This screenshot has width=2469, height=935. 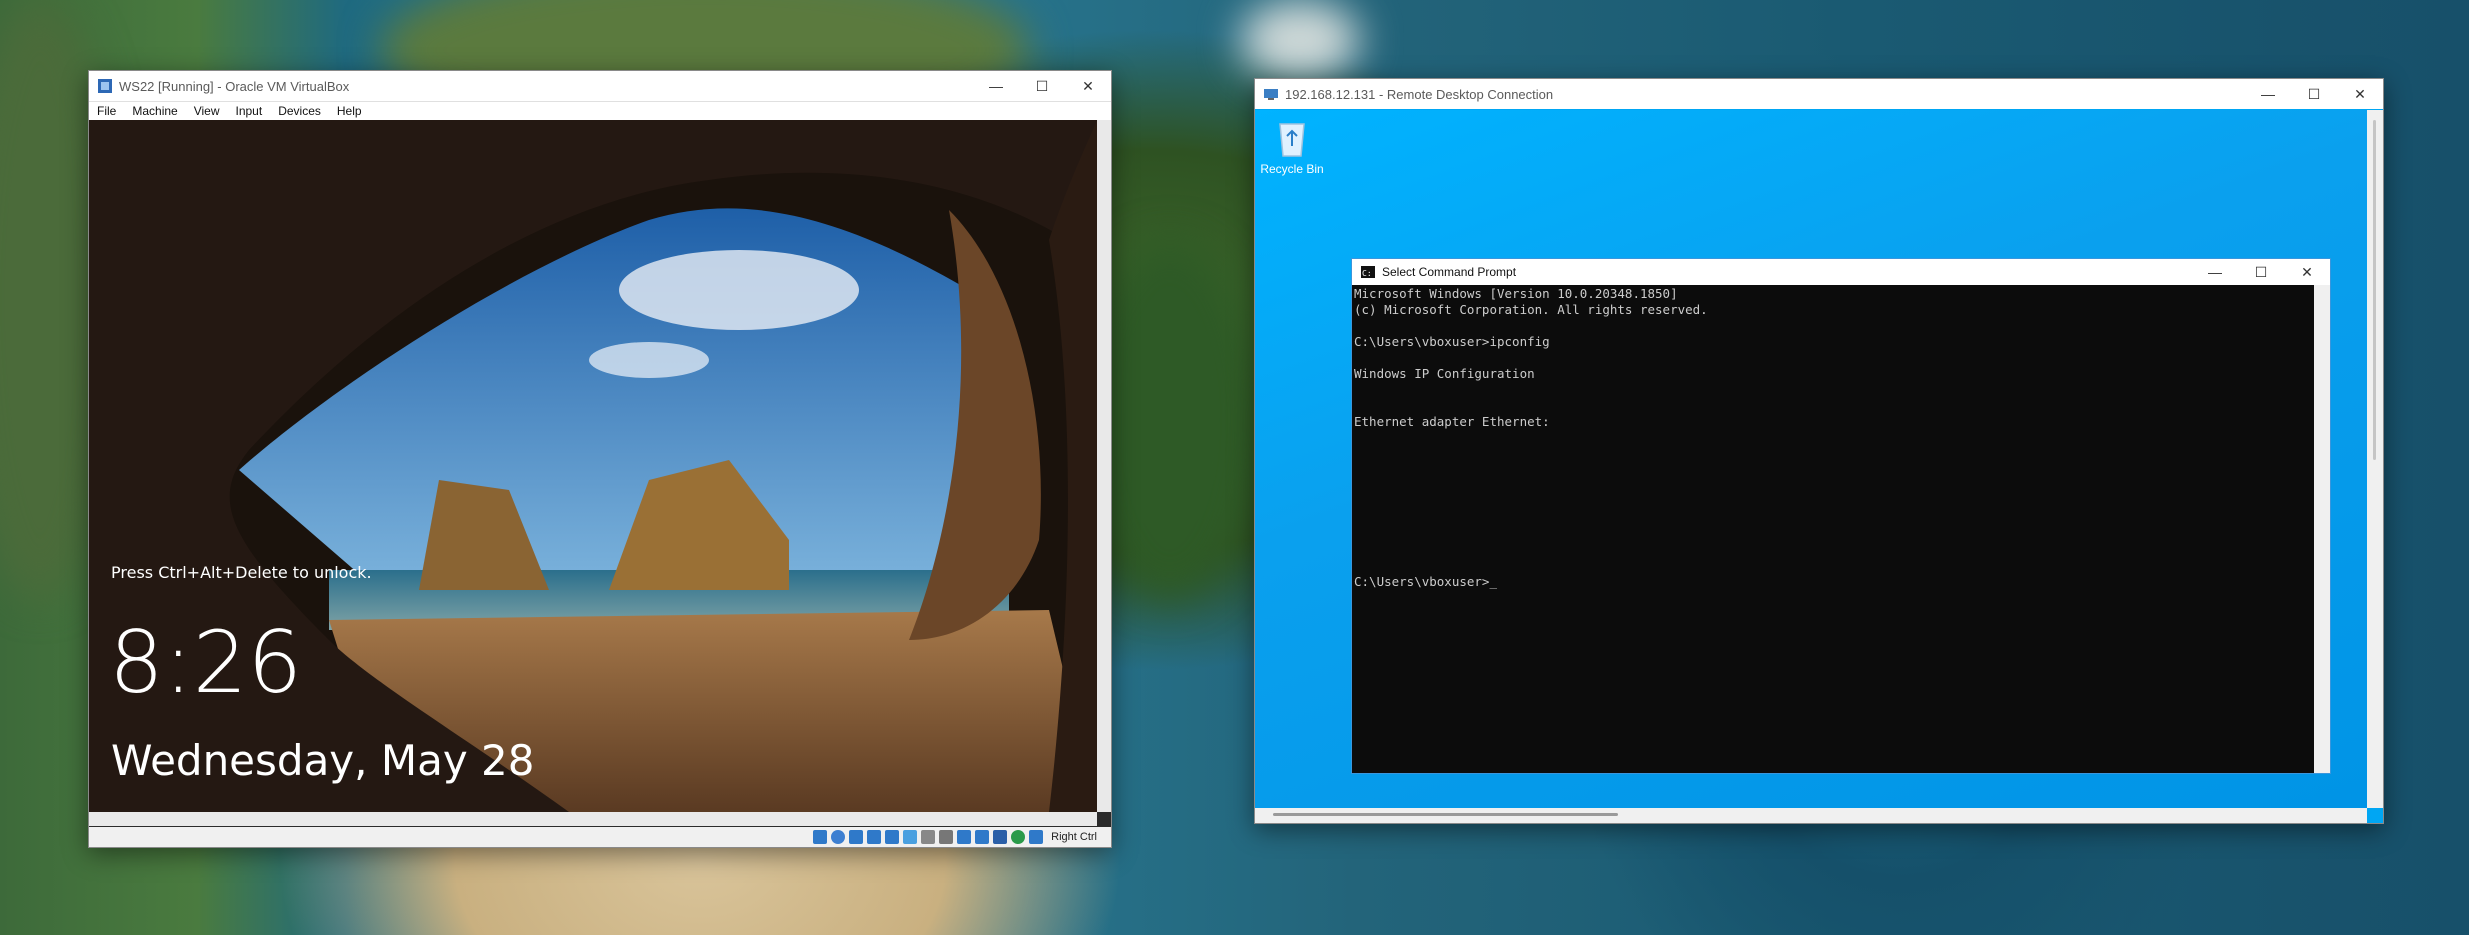 I want to click on rdp-vertical-scrollbar, so click(x=2375, y=459).